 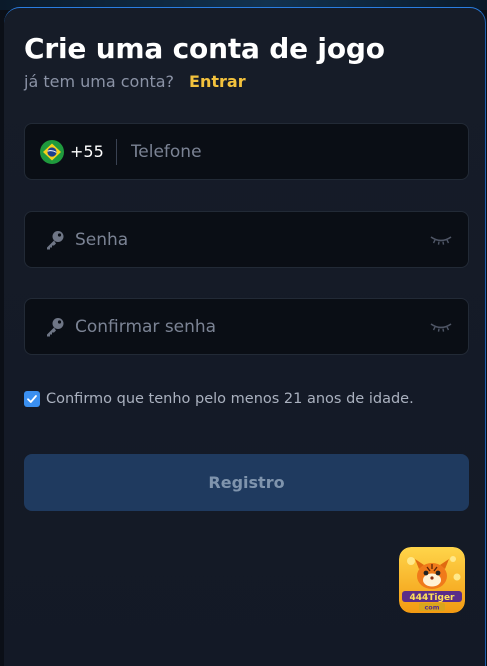 What do you see at coordinates (246, 482) in the screenshot?
I see `register-button: Registro` at bounding box center [246, 482].